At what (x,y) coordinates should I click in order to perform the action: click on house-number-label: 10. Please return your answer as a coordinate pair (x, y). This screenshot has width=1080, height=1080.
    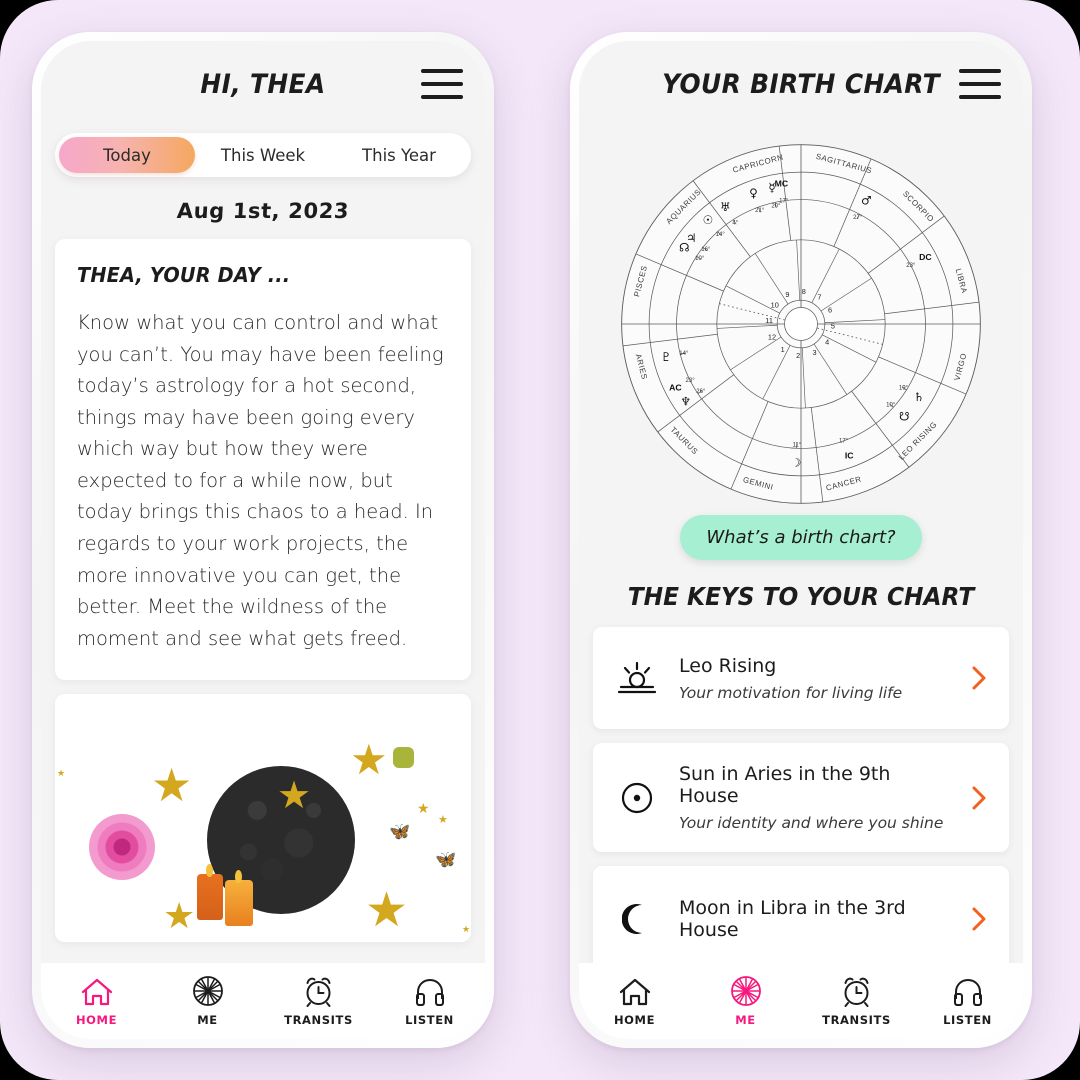
    Looking at the image, I should click on (775, 305).